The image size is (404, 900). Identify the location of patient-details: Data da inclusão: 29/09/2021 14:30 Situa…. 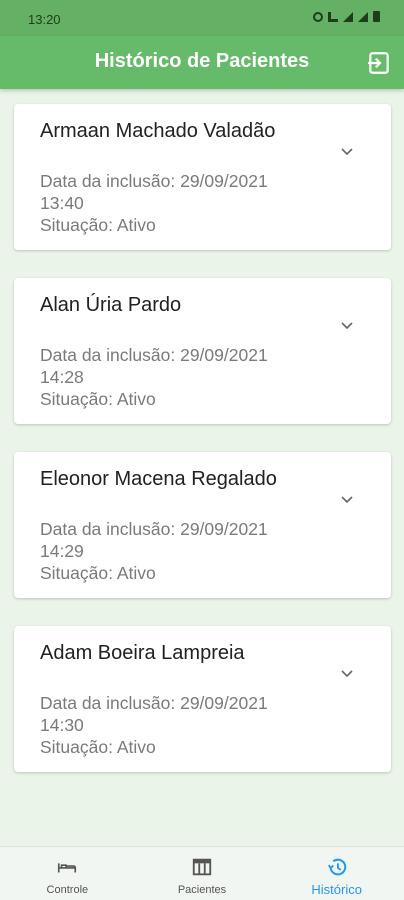
(190, 725).